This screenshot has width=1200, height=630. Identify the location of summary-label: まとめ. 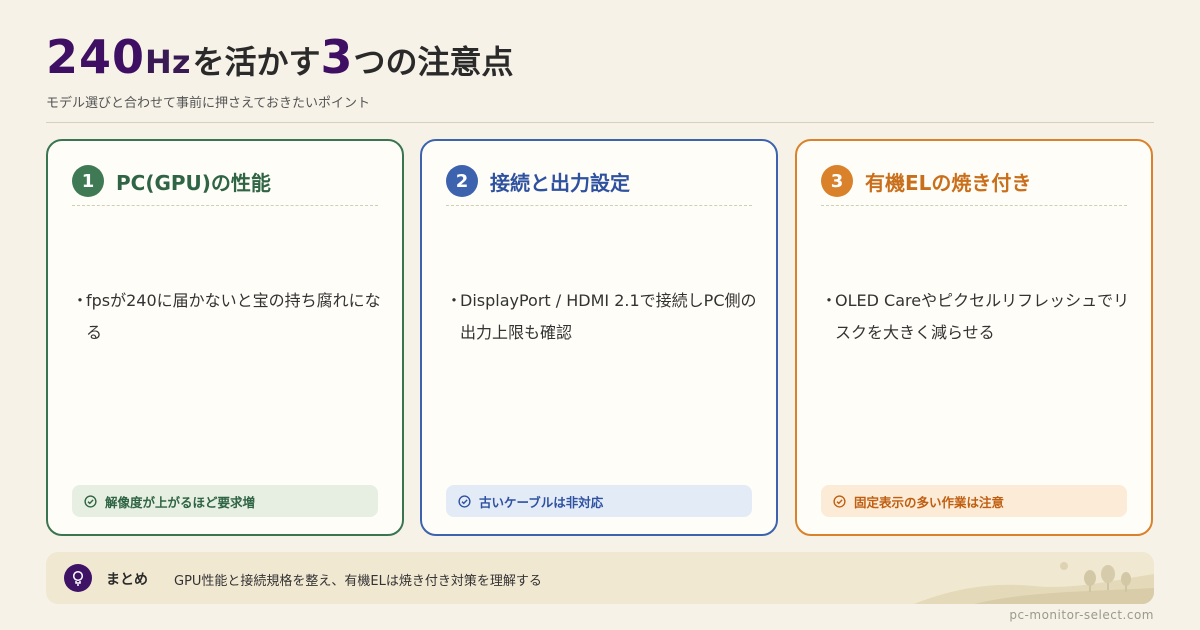
(127, 580).